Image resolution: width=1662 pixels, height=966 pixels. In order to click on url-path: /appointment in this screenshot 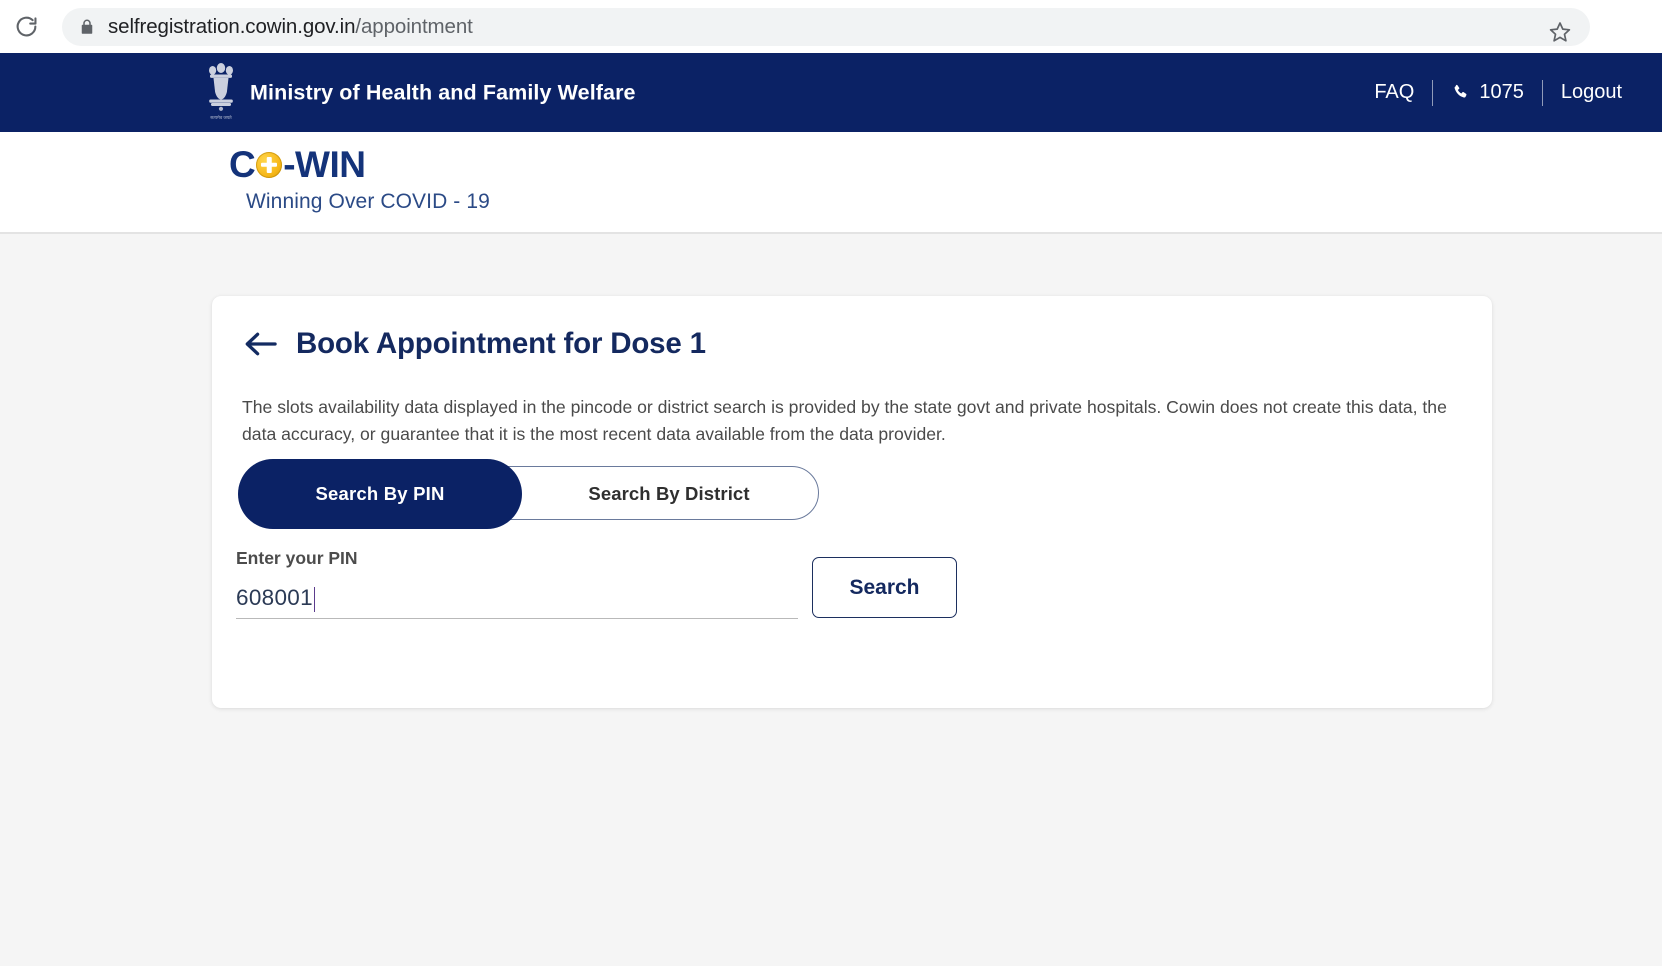, I will do `click(414, 26)`.